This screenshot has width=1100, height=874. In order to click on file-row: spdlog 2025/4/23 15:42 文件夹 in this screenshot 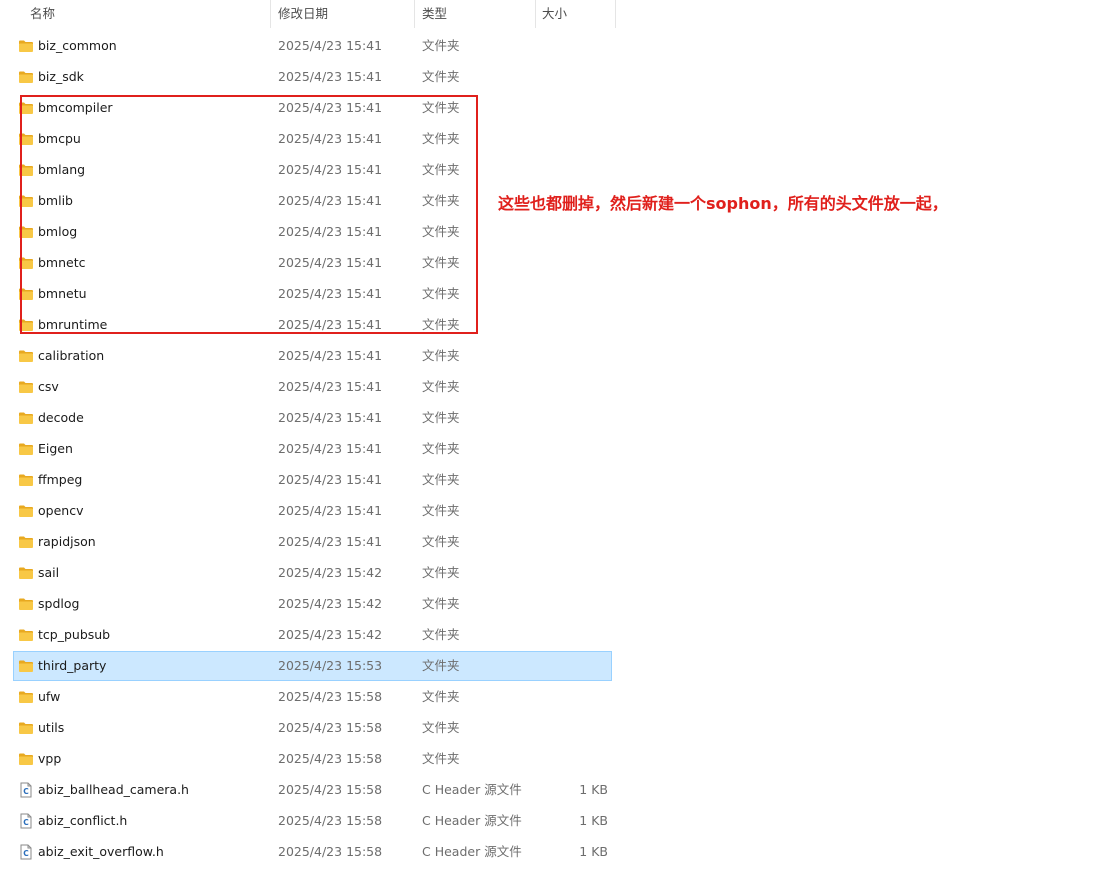, I will do `click(312, 604)`.